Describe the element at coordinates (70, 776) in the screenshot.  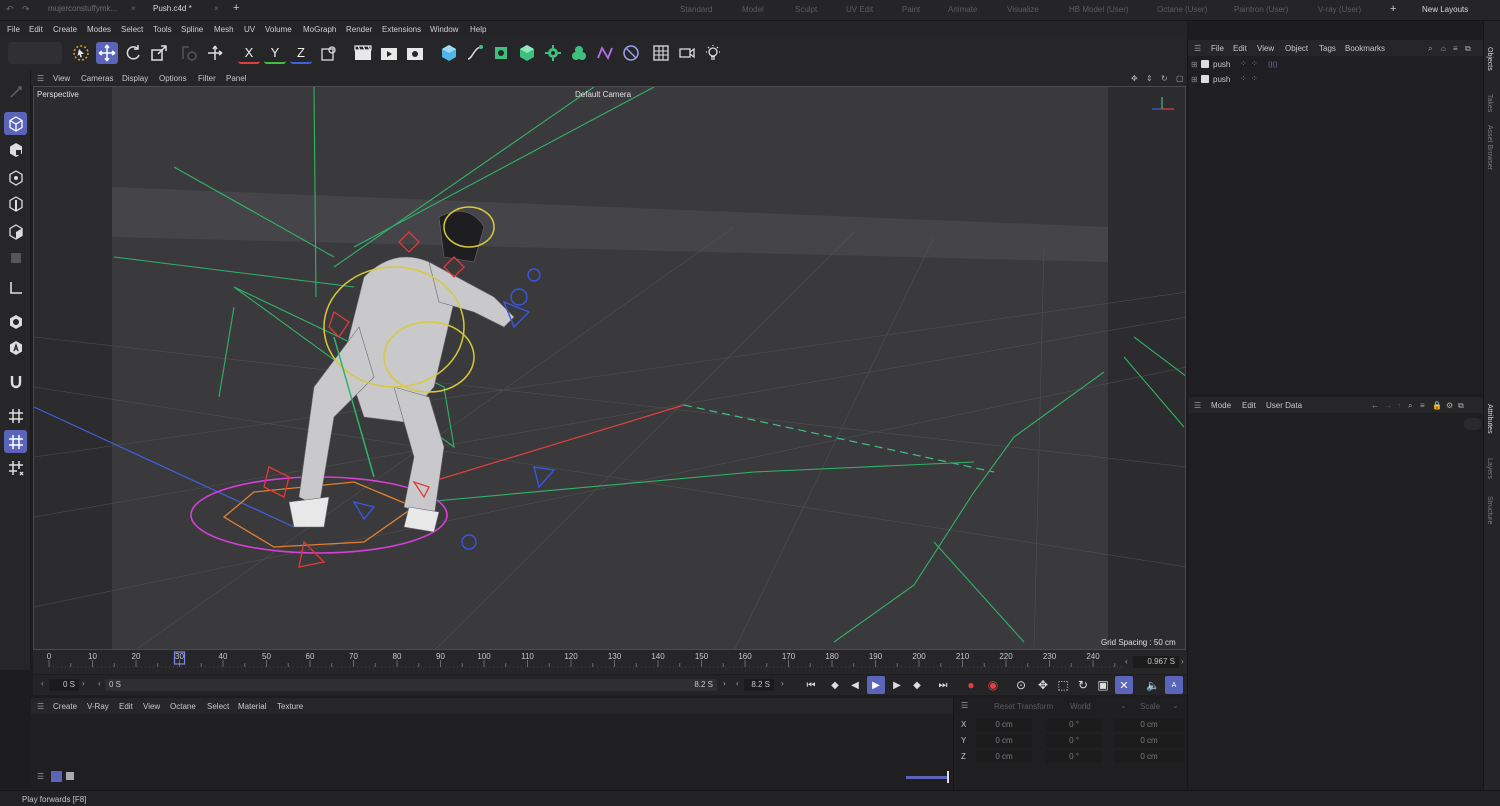
I see `tile-view-icon` at that location.